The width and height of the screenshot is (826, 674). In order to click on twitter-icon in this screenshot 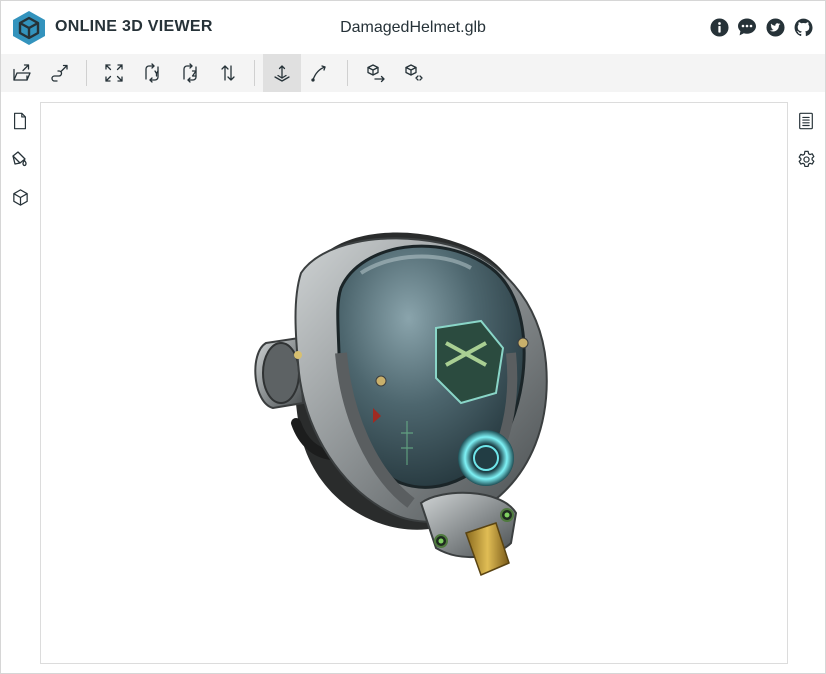, I will do `click(775, 27)`.